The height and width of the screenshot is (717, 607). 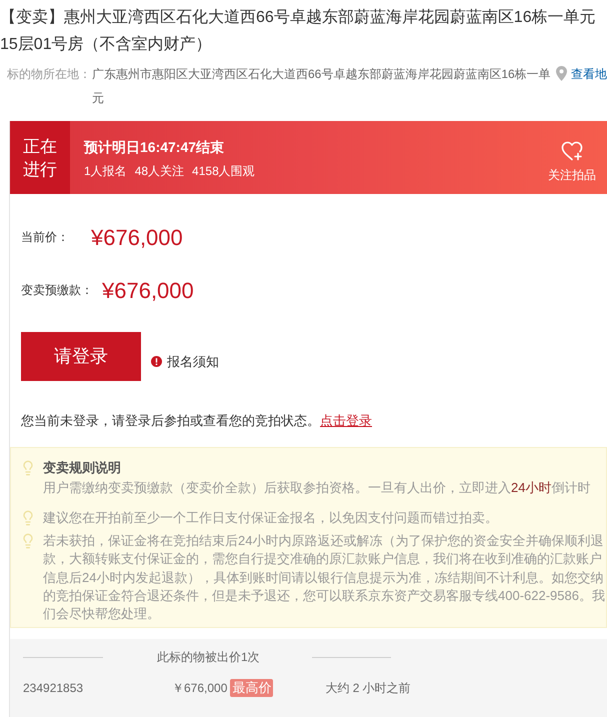 I want to click on login-button: 请登录, so click(x=81, y=356).